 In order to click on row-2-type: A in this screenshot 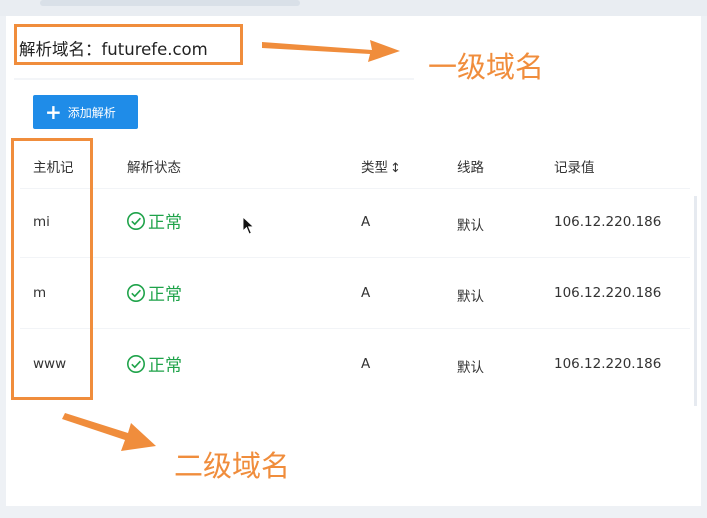, I will do `click(366, 293)`.